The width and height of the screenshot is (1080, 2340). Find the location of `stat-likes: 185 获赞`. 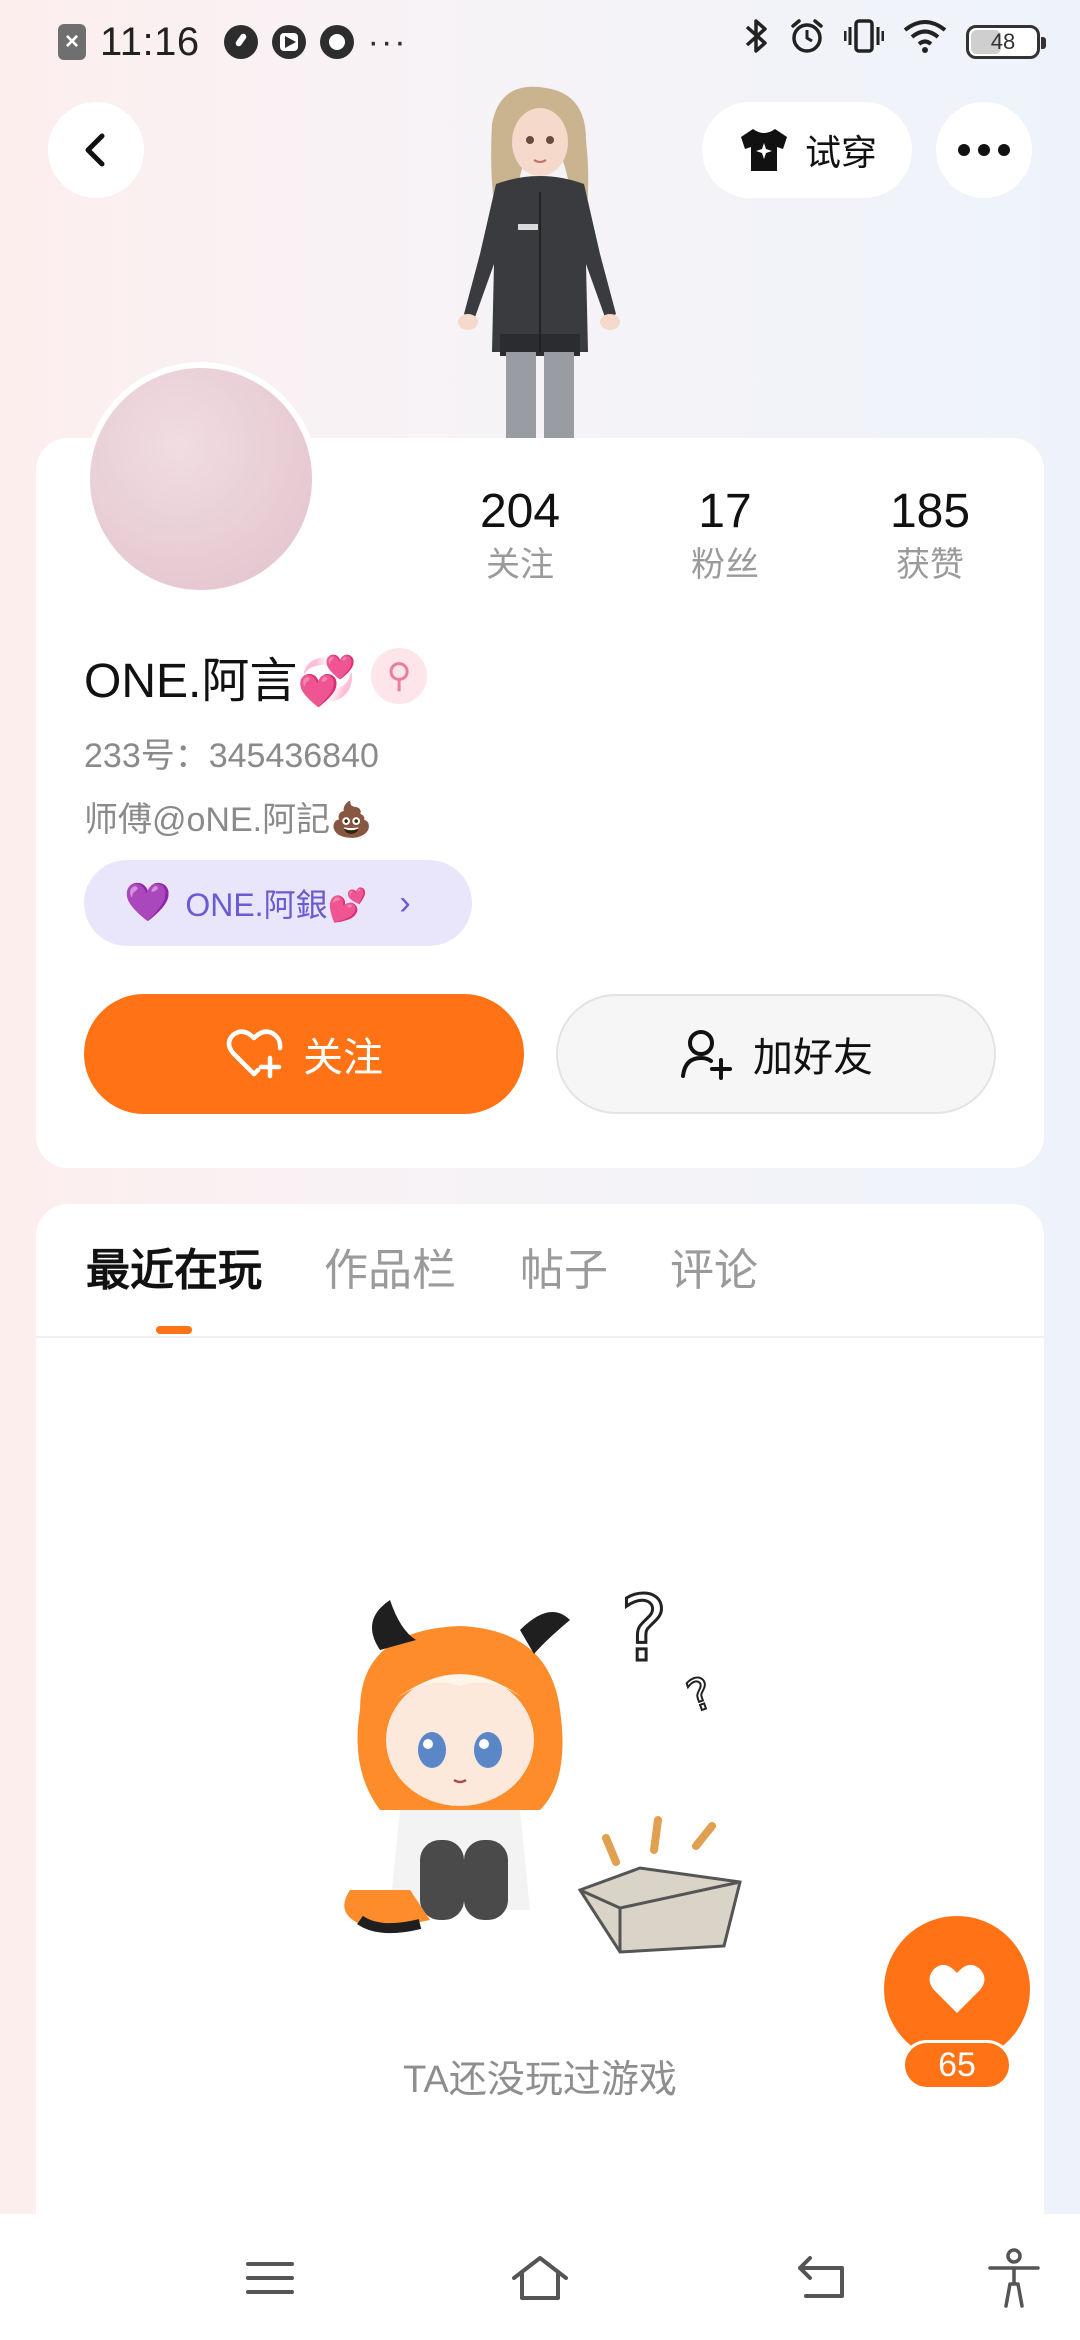

stat-likes: 185 获赞 is located at coordinates (930, 537).